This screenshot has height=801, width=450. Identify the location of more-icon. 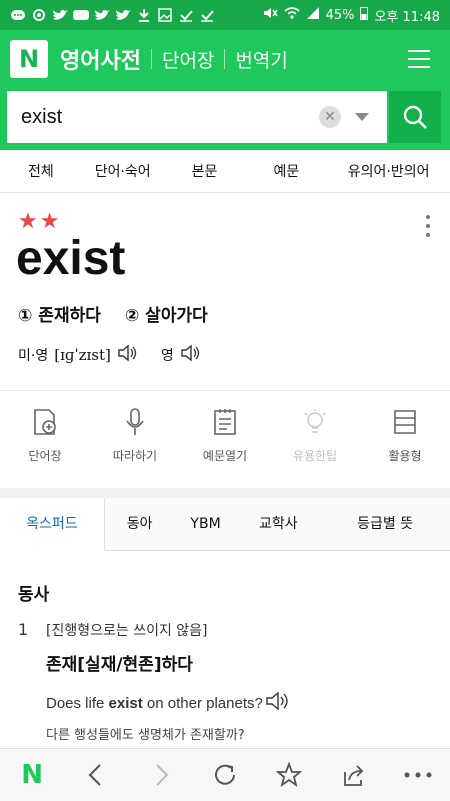
(418, 775).